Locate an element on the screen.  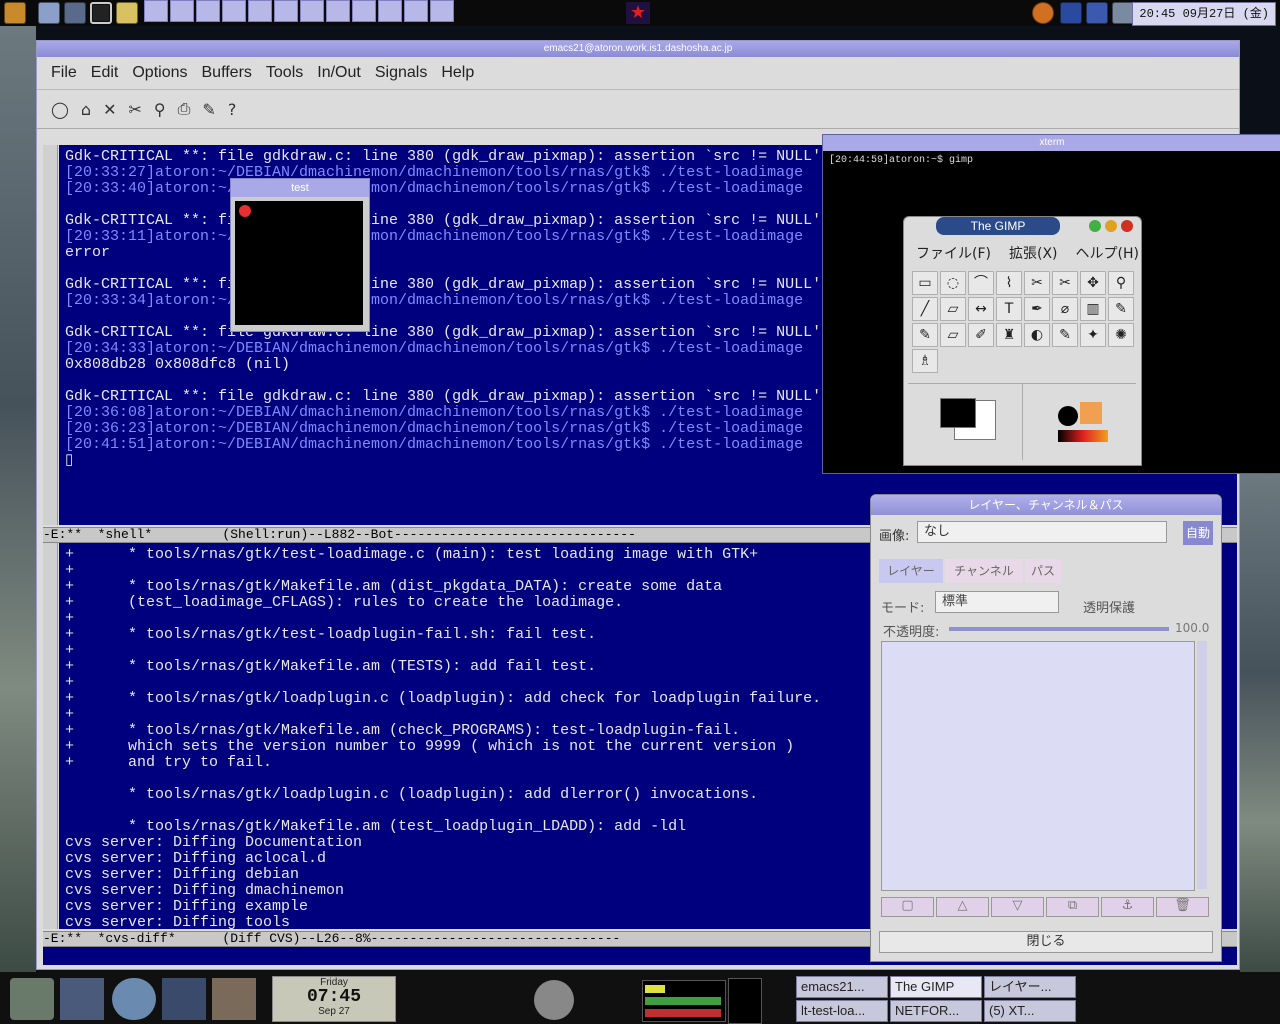
gimp-icon is located at coordinates (234, 999).